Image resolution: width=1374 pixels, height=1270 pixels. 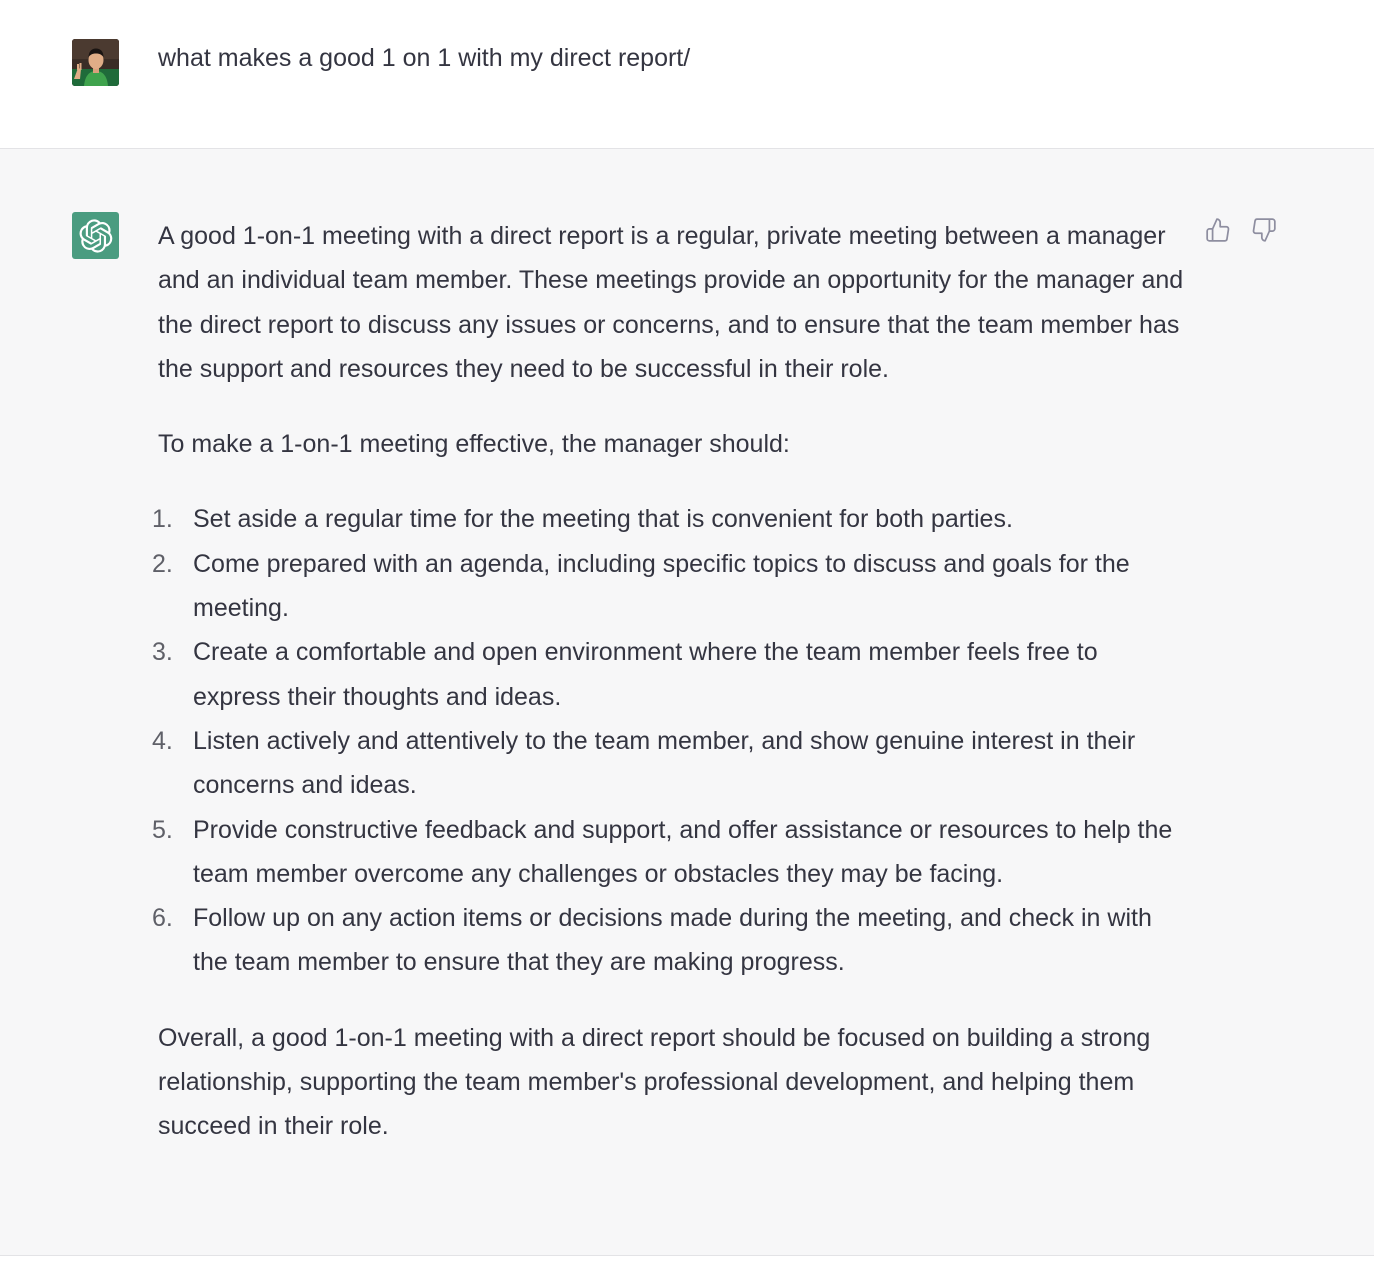 I want to click on list-item-number: 4., so click(x=162, y=740).